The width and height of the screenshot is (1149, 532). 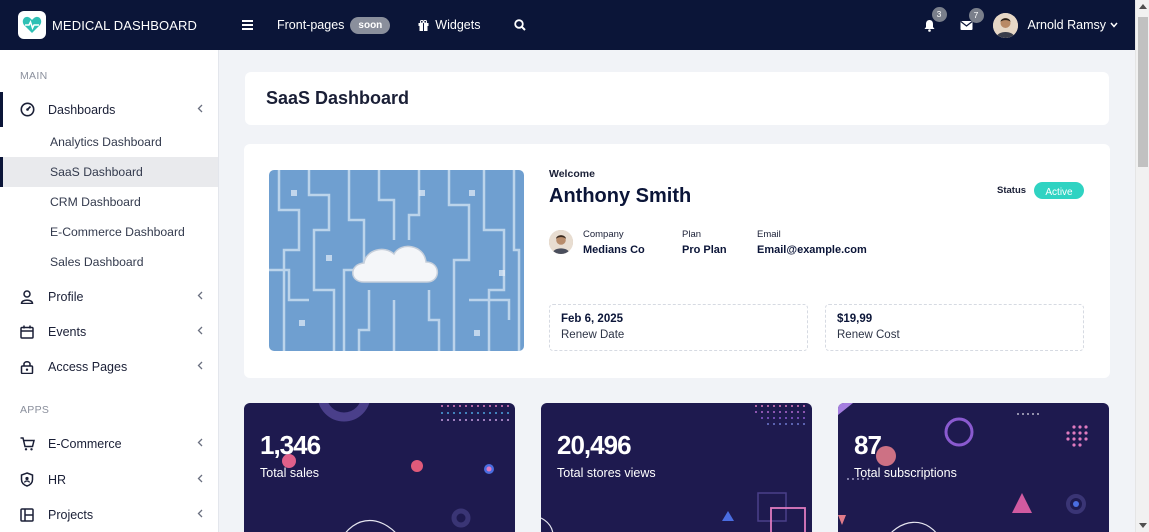 What do you see at coordinates (124, 25) in the screenshot?
I see `brand-name: MEDICAL DASHBOARD` at bounding box center [124, 25].